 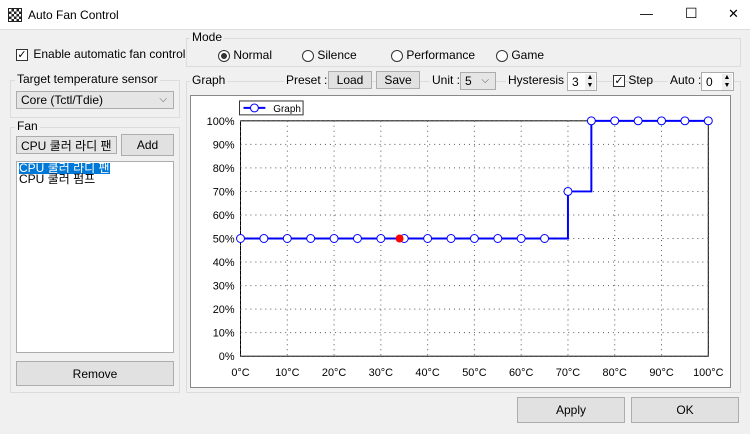 I want to click on x-tick-label: 50°C, so click(x=474, y=373).